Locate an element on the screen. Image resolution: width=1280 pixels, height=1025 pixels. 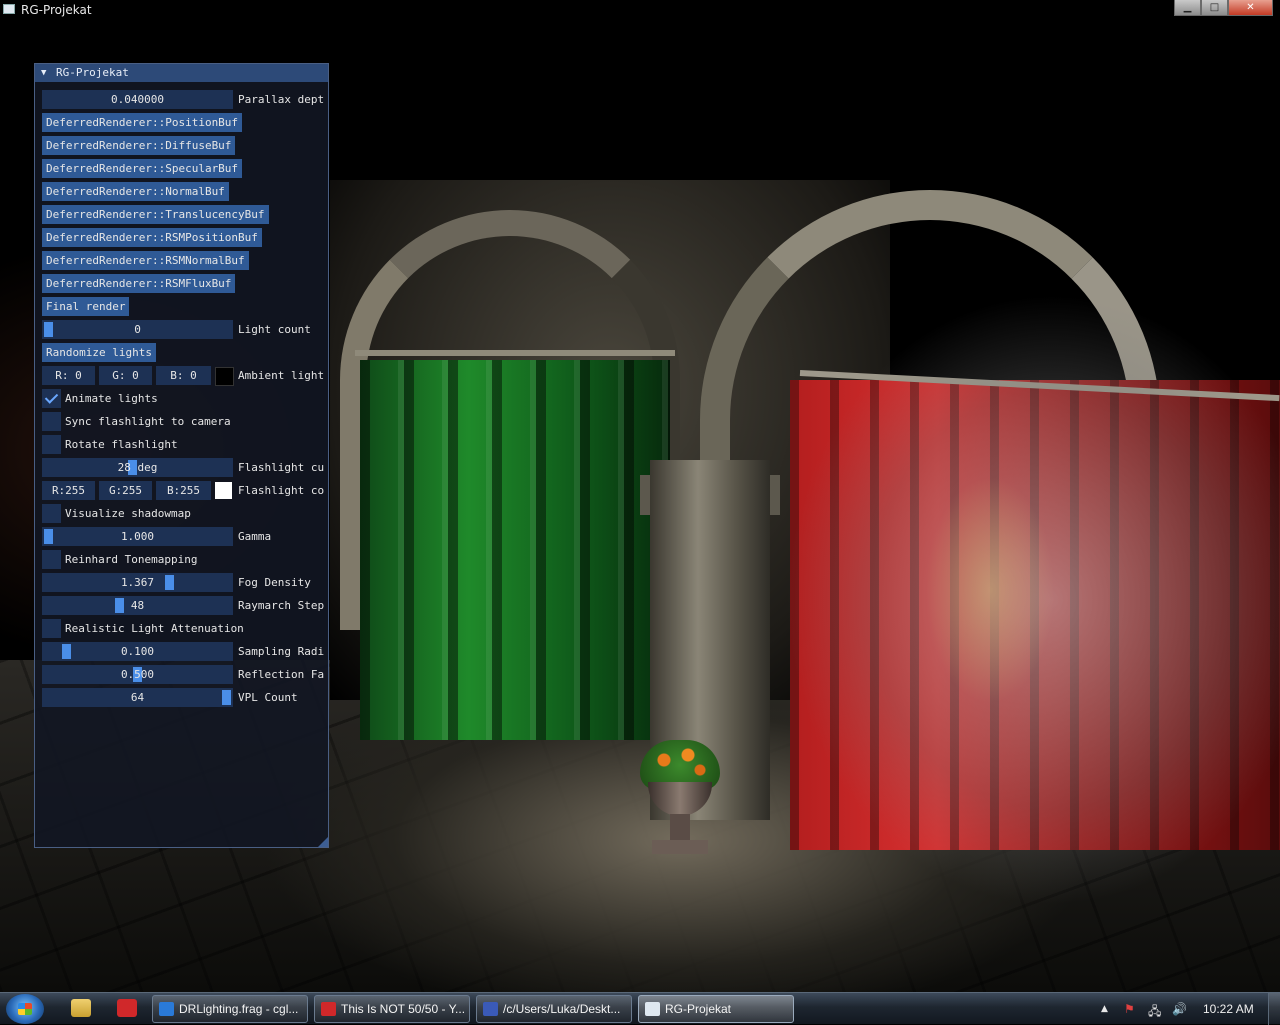
green-curtain is located at coordinates (515, 550).